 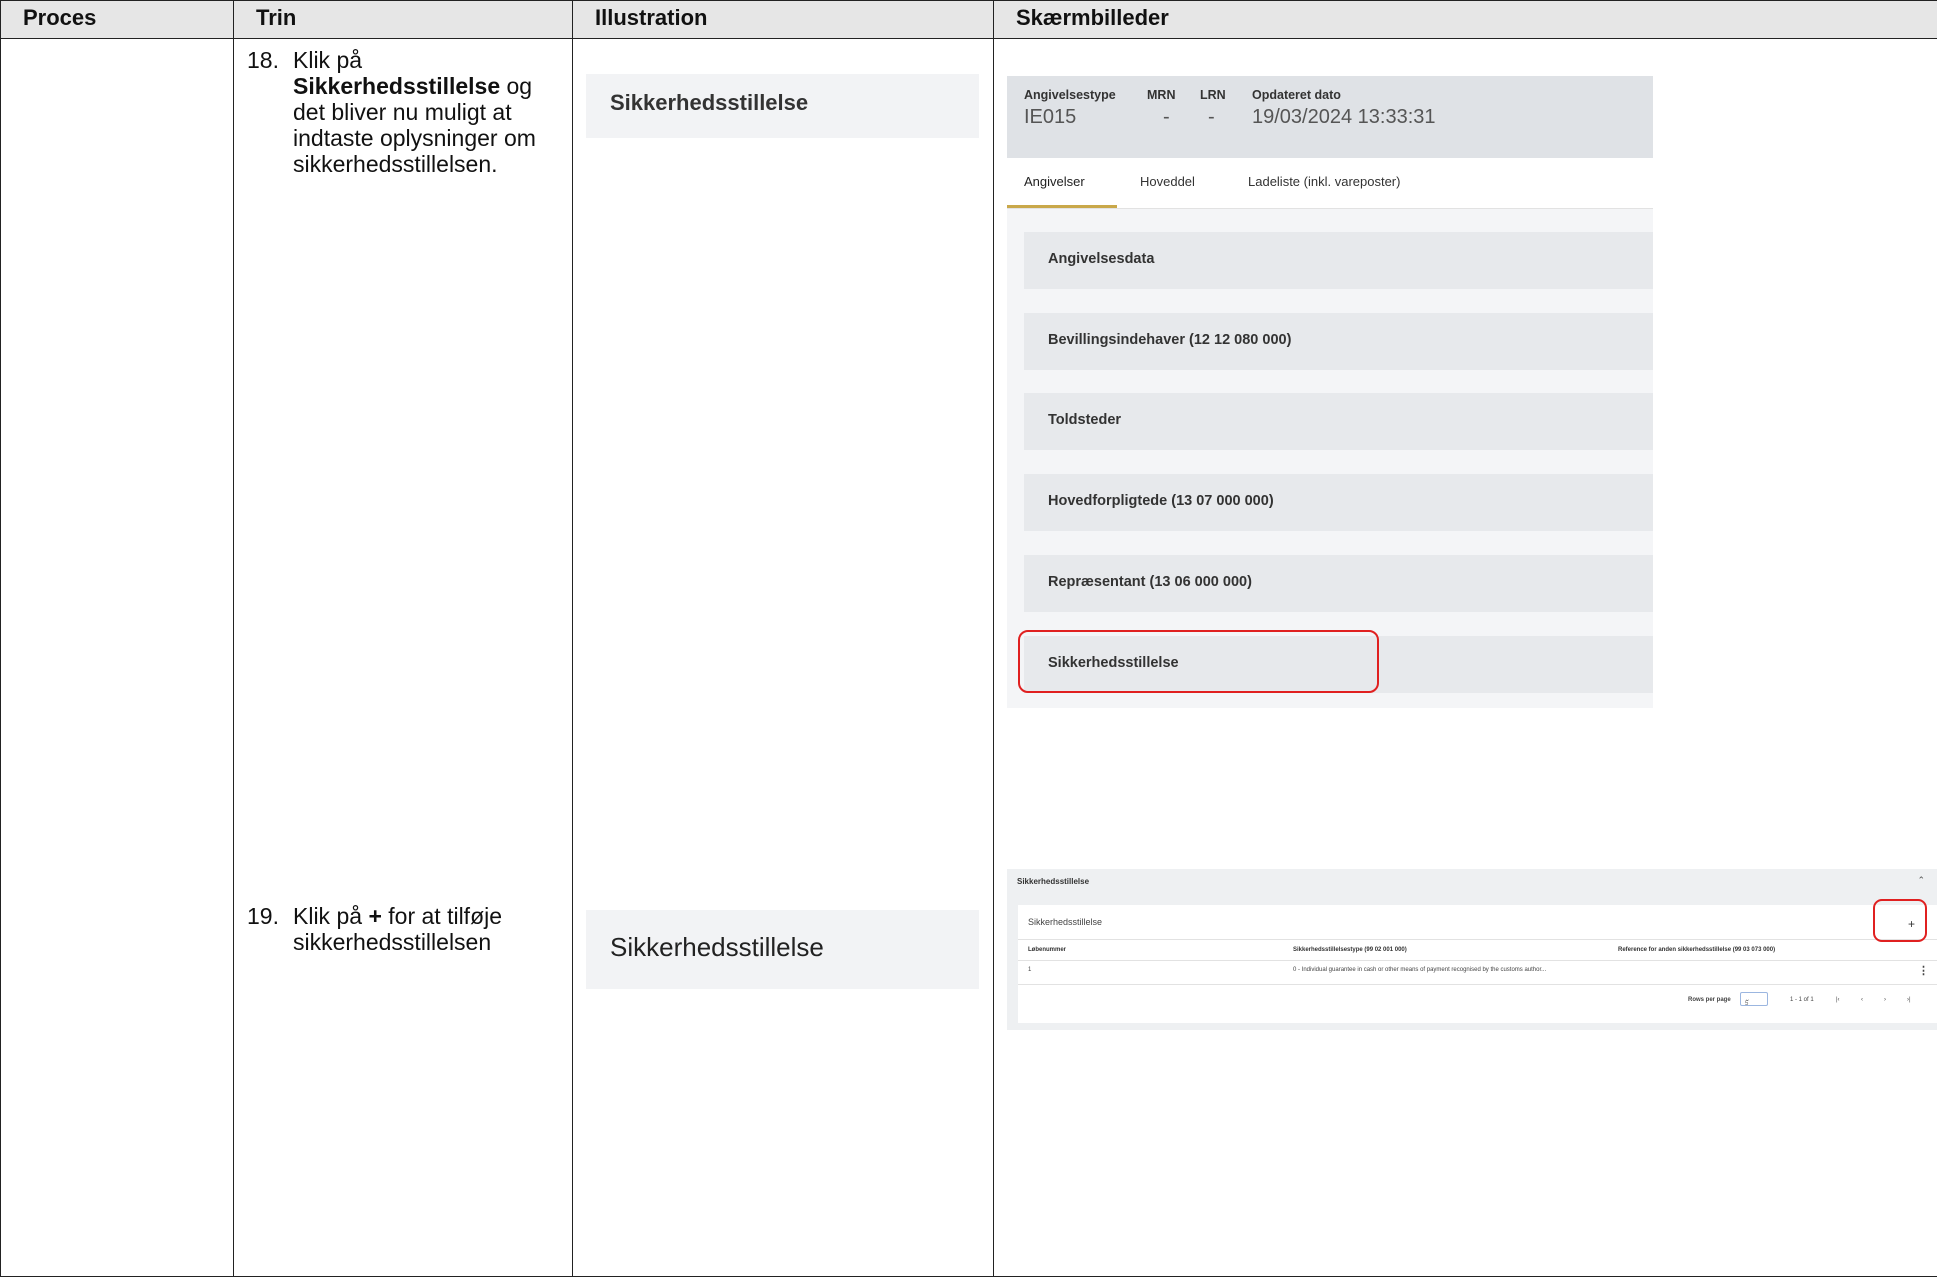 What do you see at coordinates (403, 19) in the screenshot?
I see `header-trin: Trin` at bounding box center [403, 19].